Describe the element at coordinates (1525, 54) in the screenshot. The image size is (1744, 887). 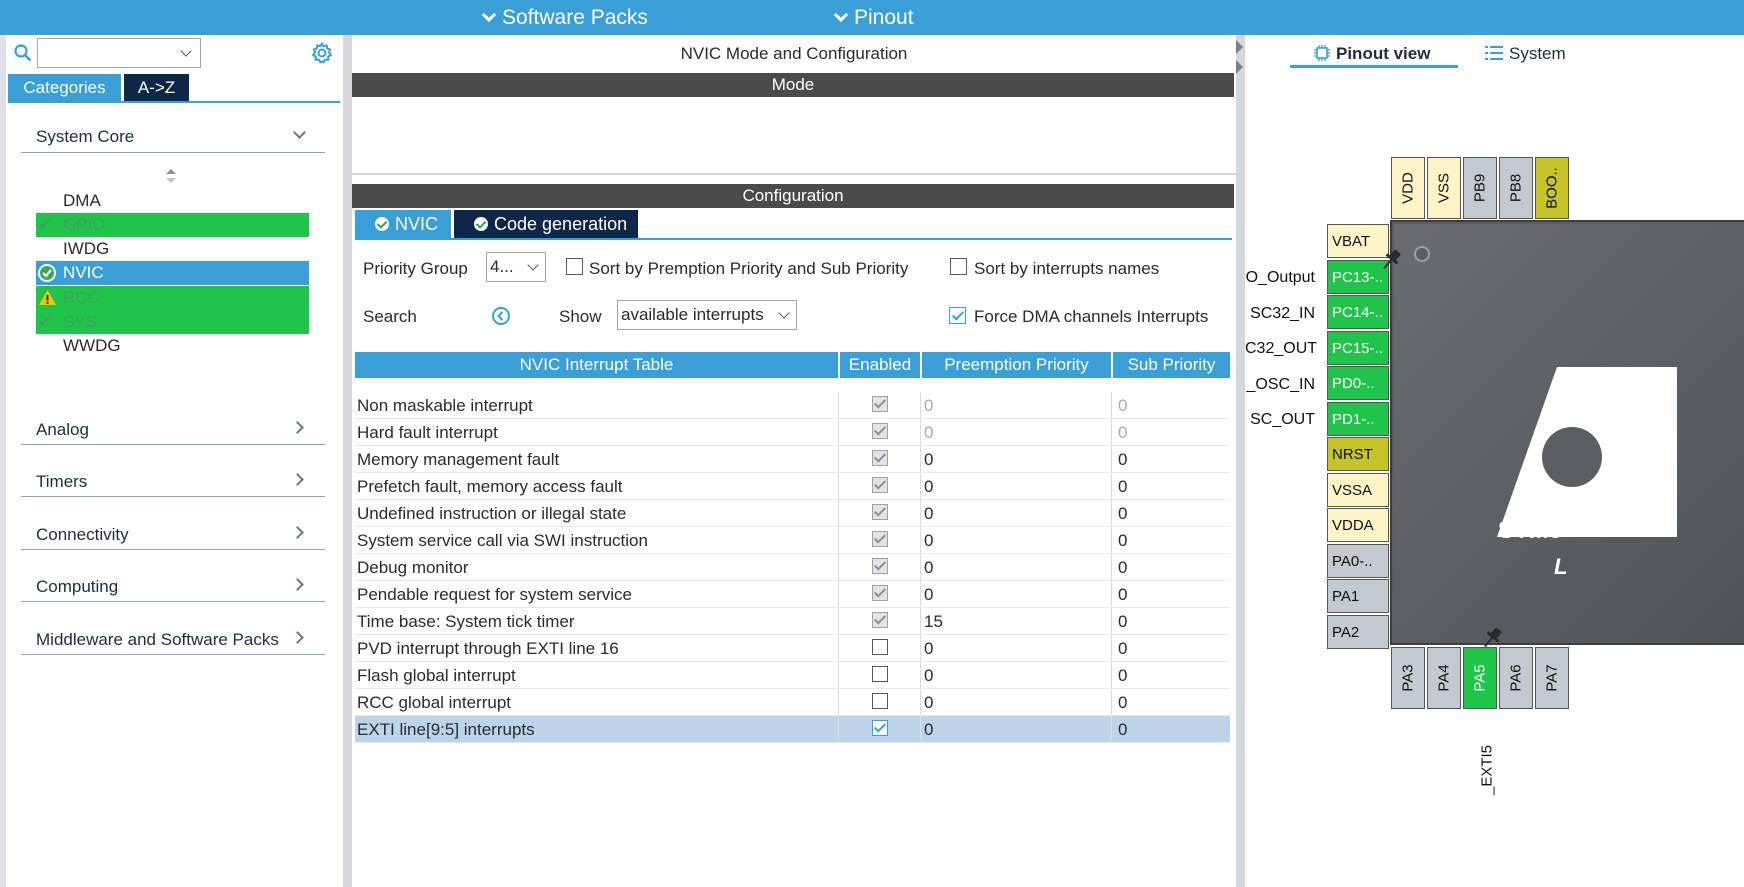
I see `tab-system-view: System` at that location.